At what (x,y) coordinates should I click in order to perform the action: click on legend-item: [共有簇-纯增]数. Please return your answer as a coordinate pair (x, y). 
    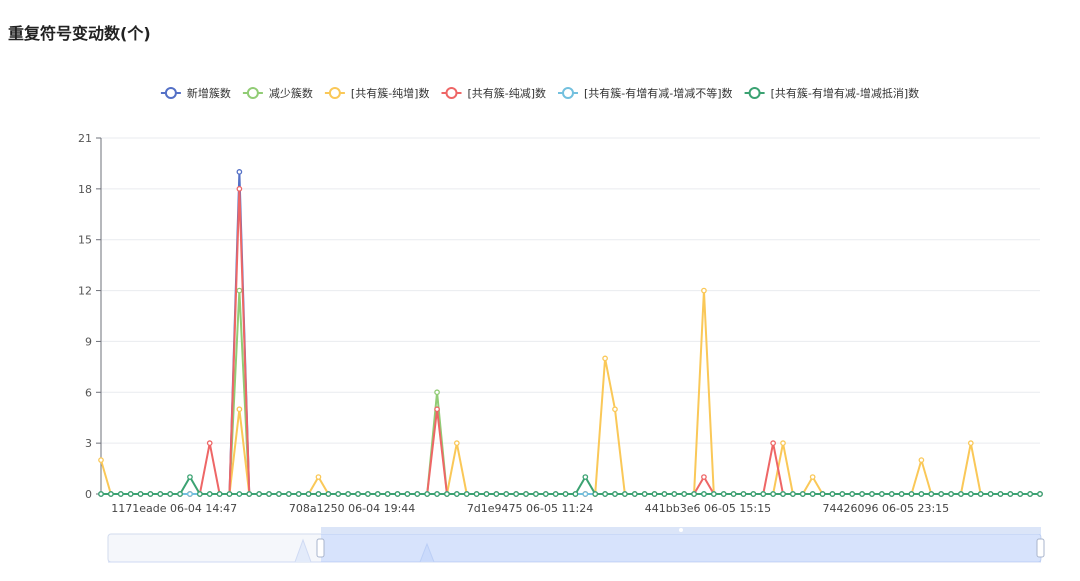
    Looking at the image, I should click on (377, 93).